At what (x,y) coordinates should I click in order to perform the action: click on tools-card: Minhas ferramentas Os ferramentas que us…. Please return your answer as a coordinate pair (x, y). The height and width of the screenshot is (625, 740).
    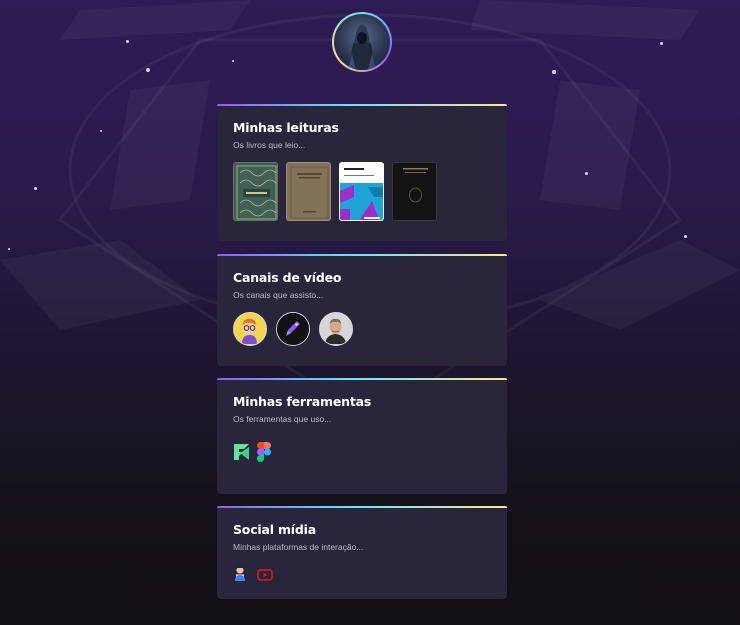
    Looking at the image, I should click on (362, 436).